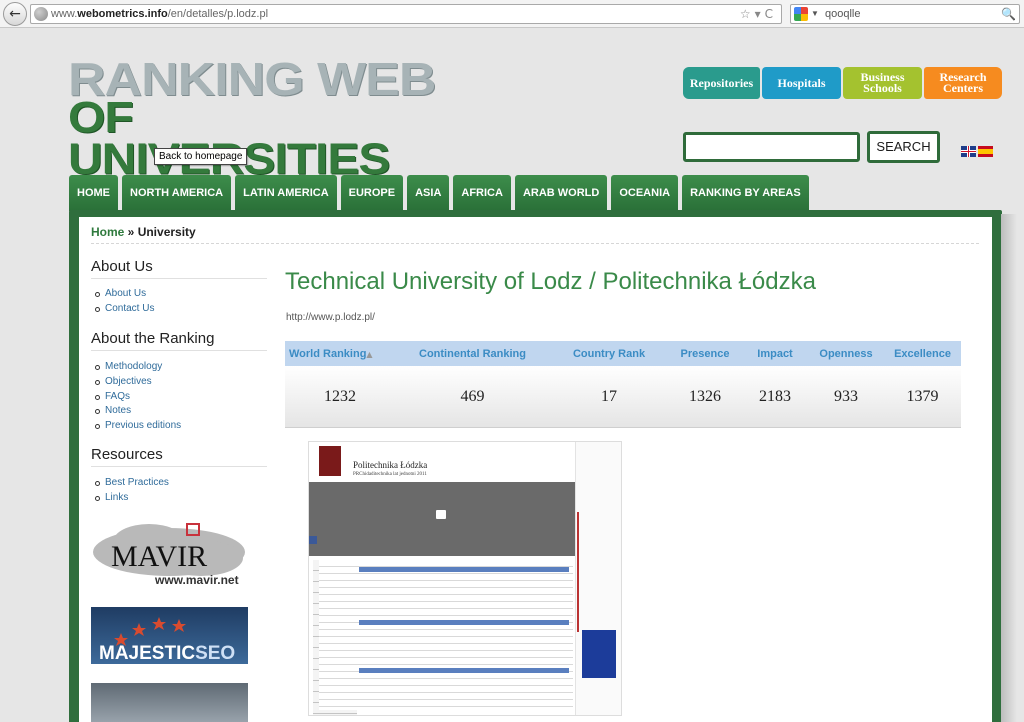  What do you see at coordinates (561, 193) in the screenshot?
I see `nav-arab-world: ARAB WORLD` at bounding box center [561, 193].